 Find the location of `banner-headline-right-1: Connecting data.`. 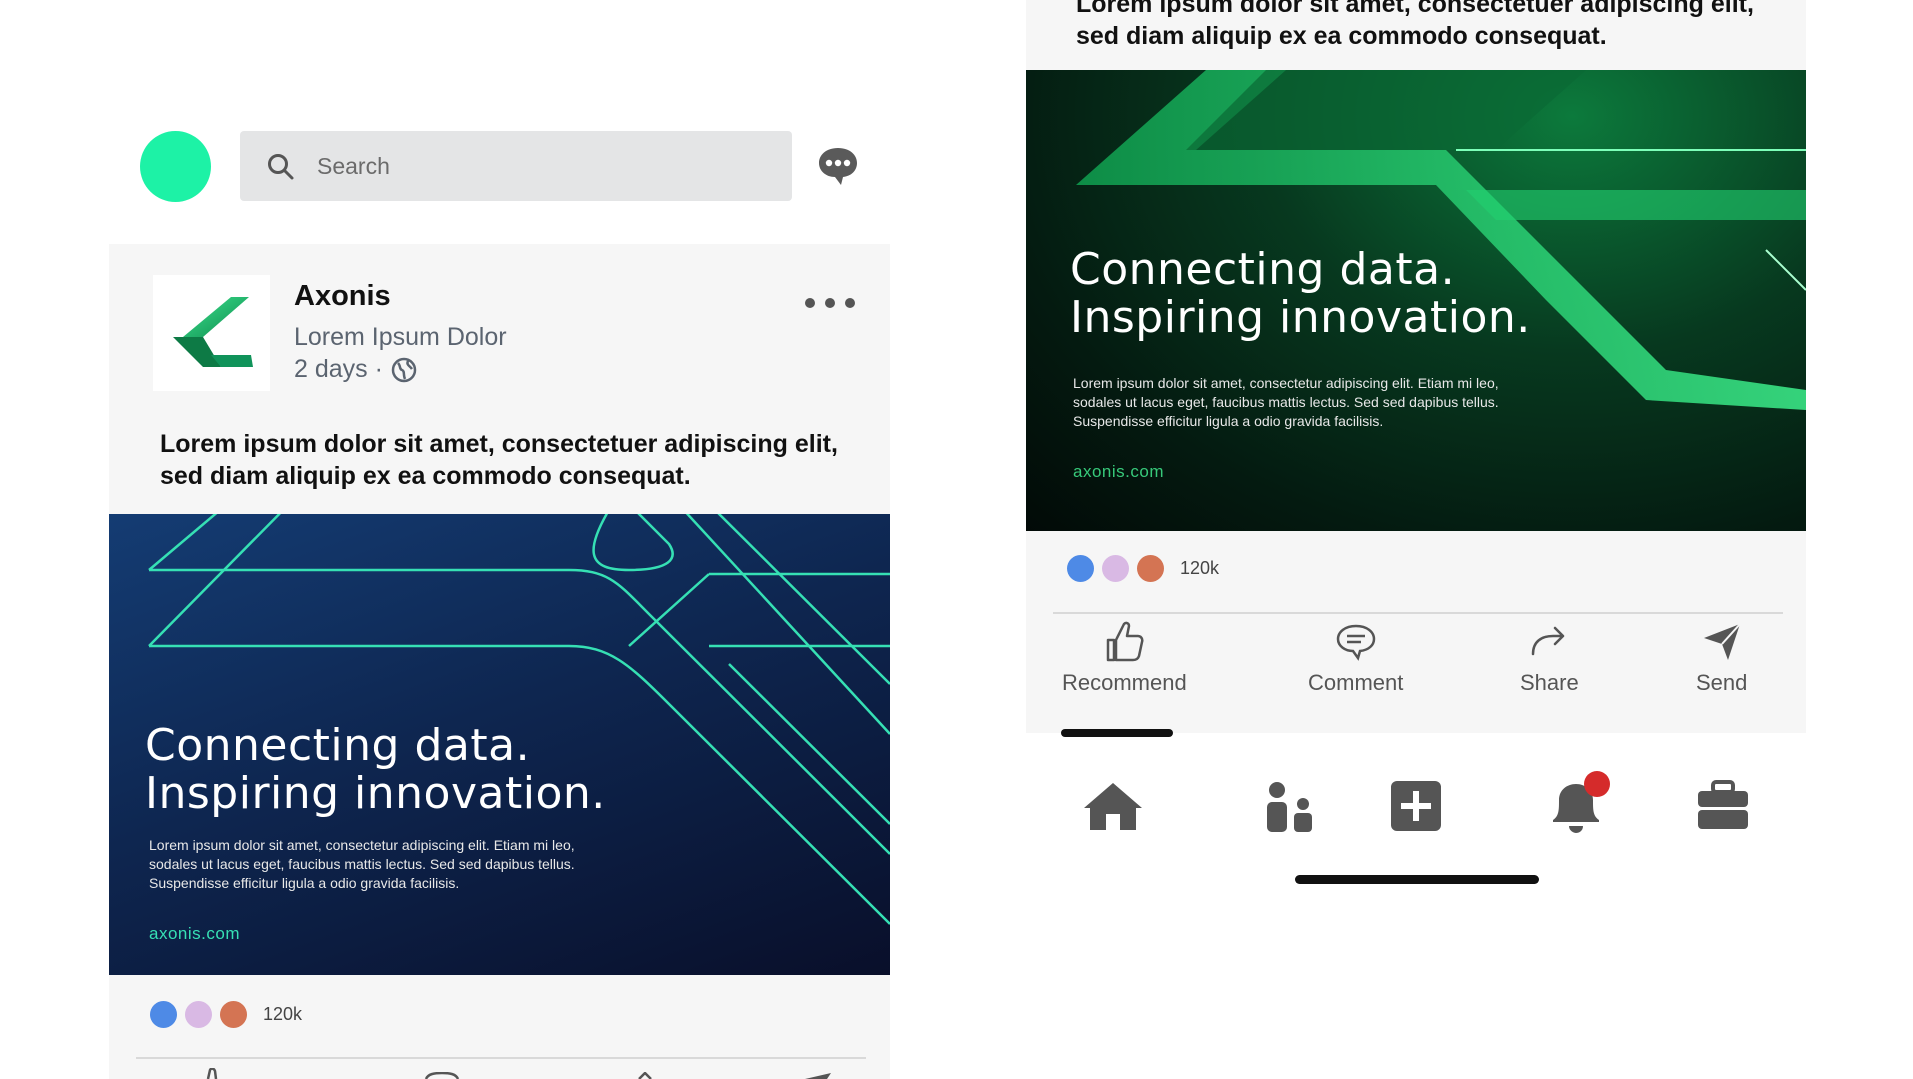

banner-headline-right-1: Connecting data. is located at coordinates (1263, 269).